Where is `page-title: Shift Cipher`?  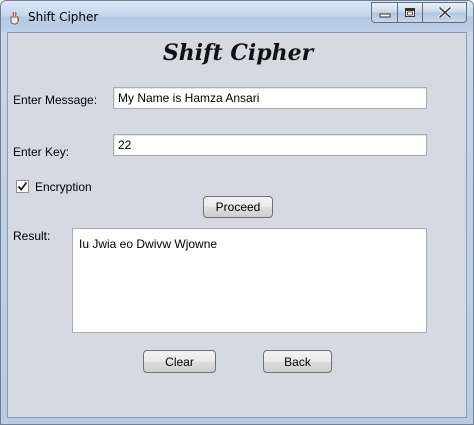 page-title: Shift Cipher is located at coordinates (238, 53).